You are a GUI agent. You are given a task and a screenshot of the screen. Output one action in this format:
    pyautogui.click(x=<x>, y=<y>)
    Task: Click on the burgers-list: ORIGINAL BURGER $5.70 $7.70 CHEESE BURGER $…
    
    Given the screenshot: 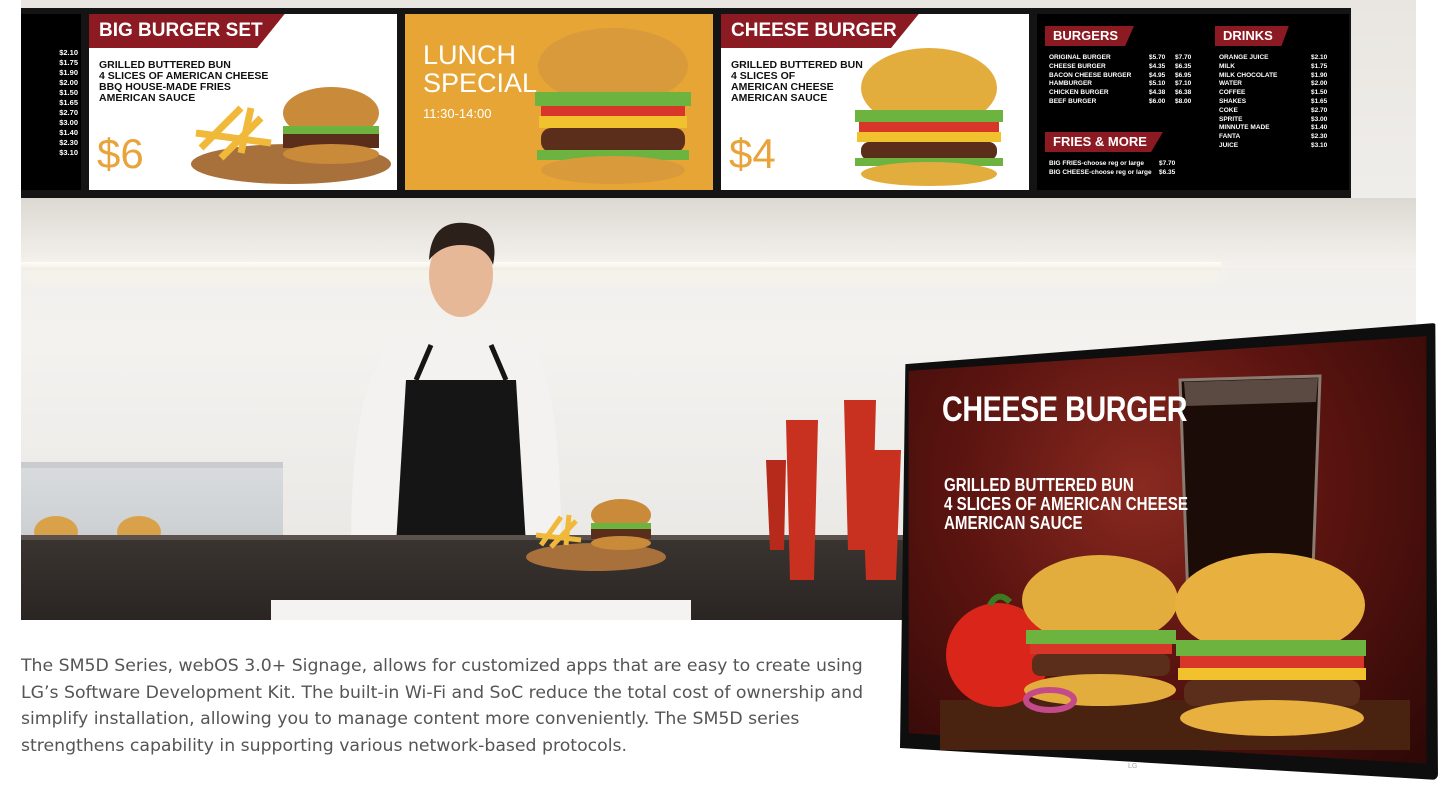 What is the action you would take?
    pyautogui.click(x=1125, y=80)
    